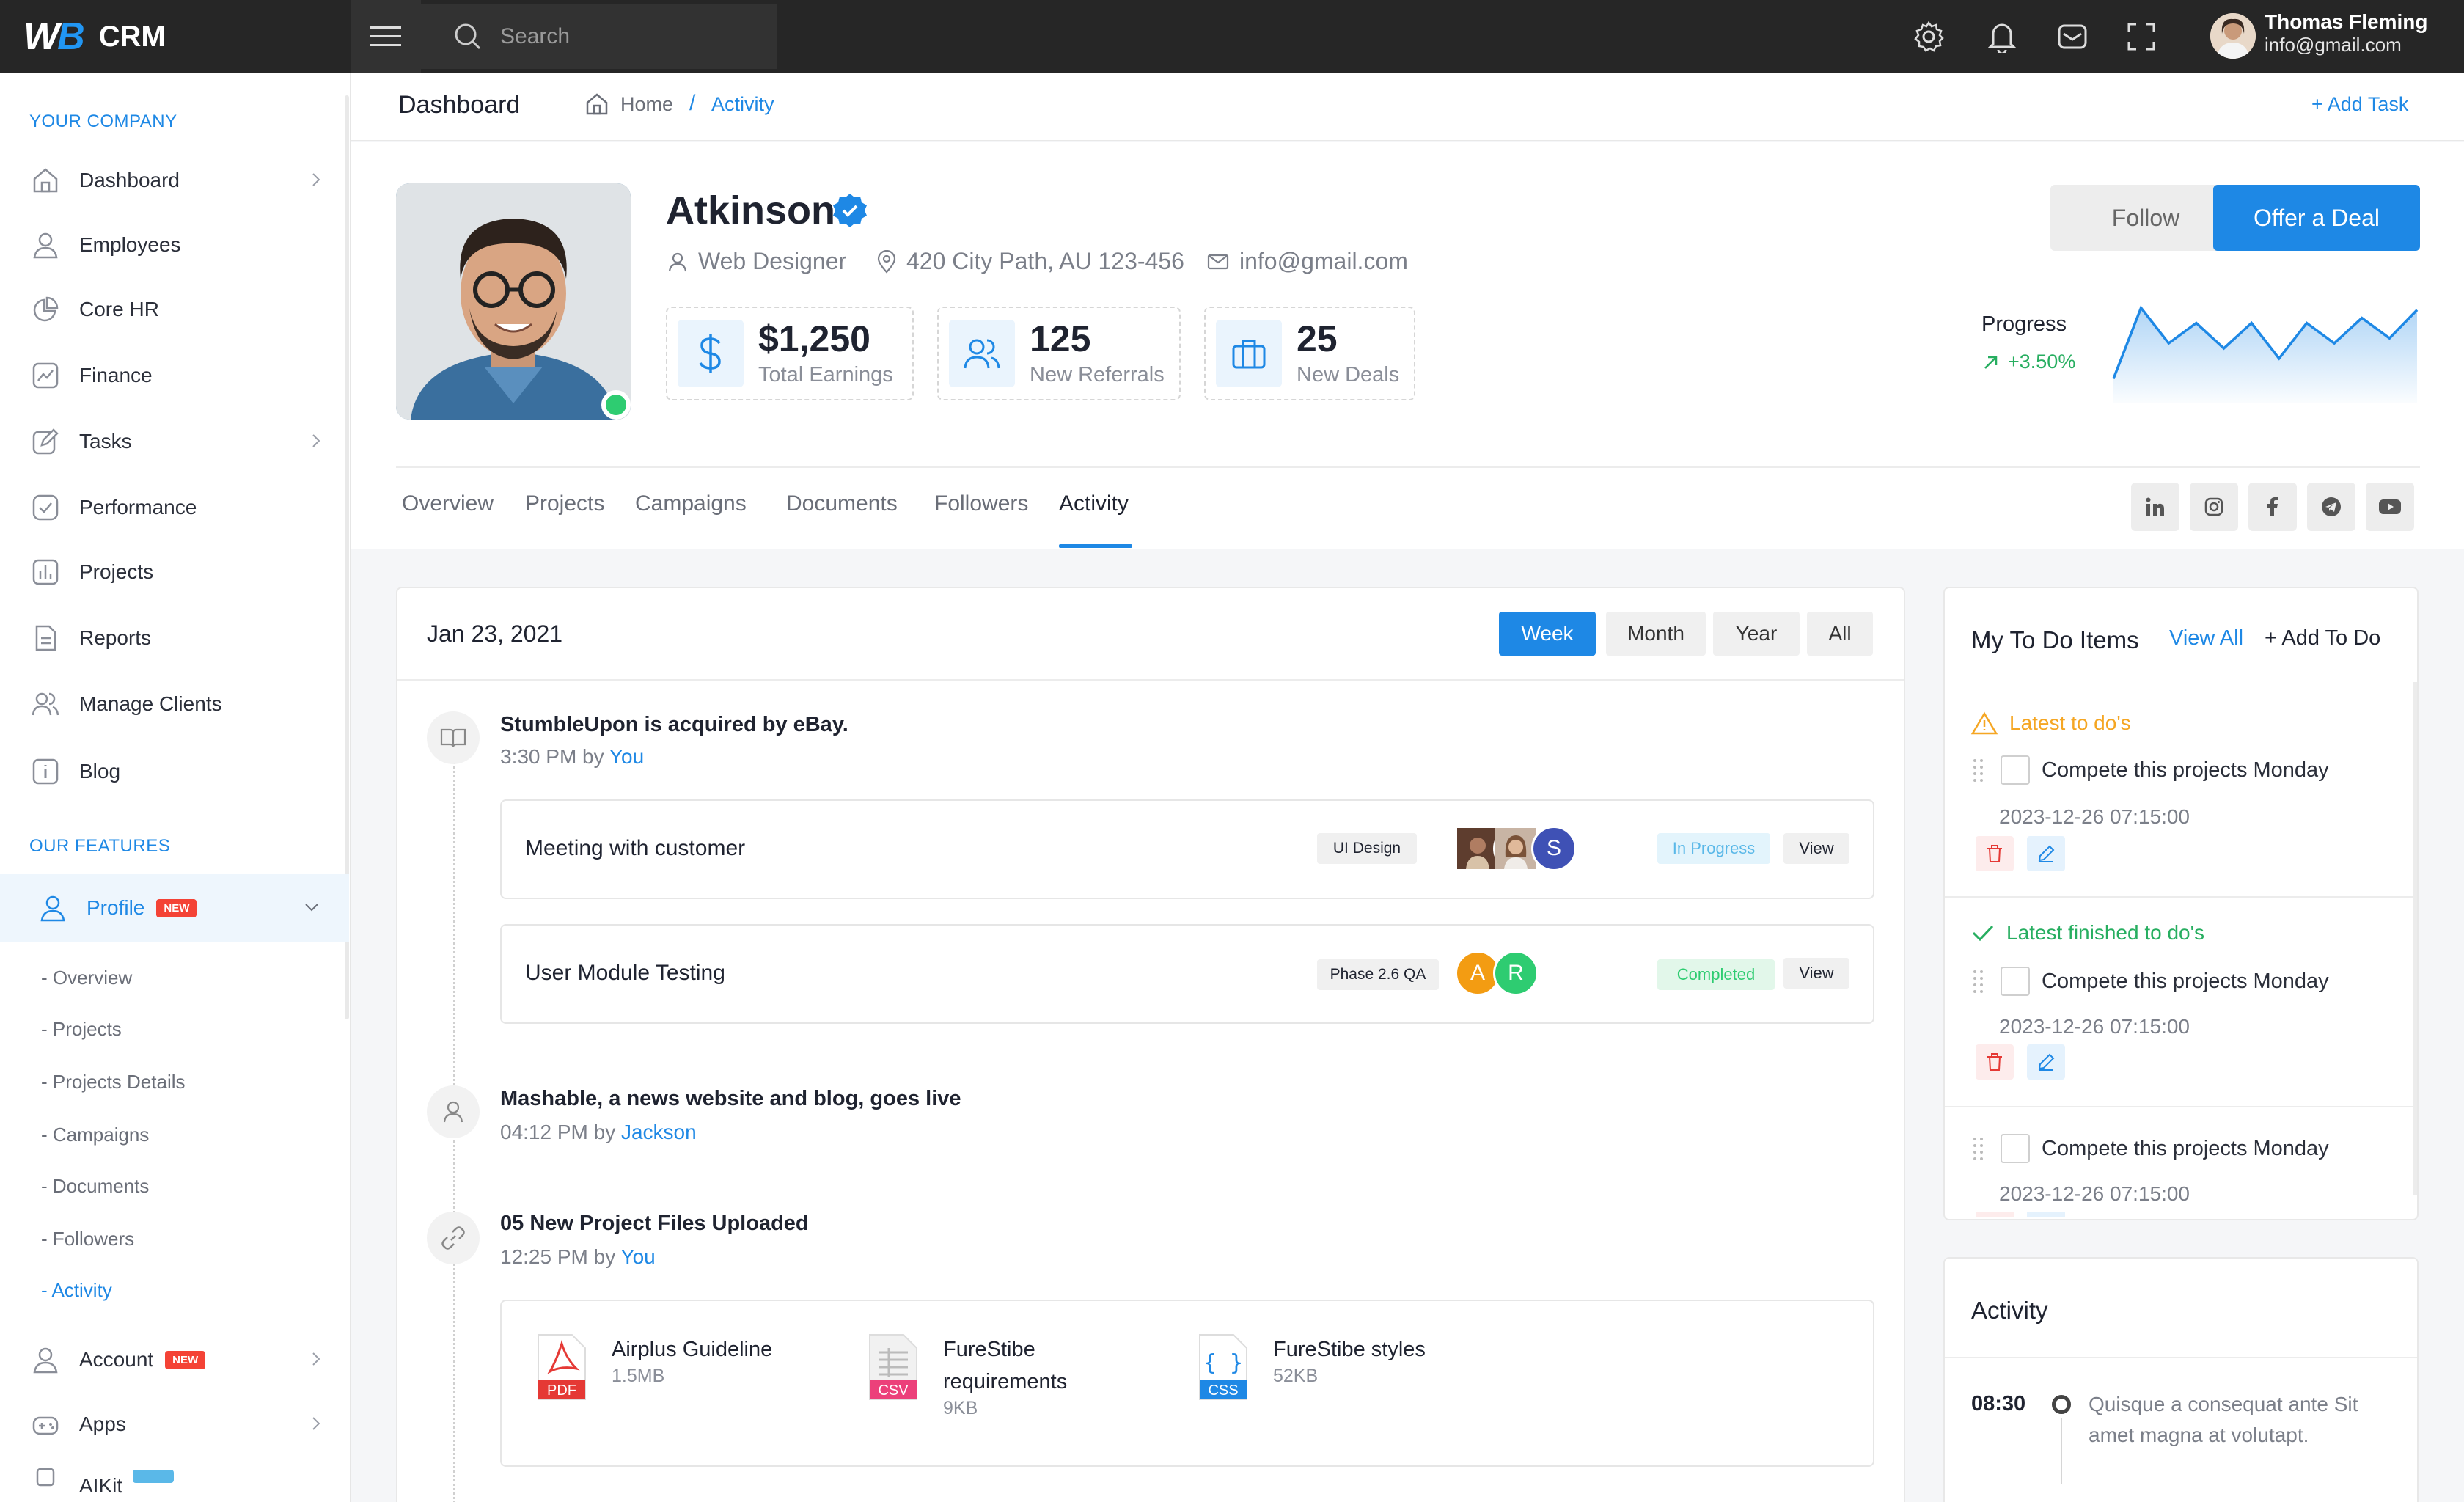 The width and height of the screenshot is (2464, 1502). I want to click on sidebar-sub-projects: - Projects, so click(81, 1030).